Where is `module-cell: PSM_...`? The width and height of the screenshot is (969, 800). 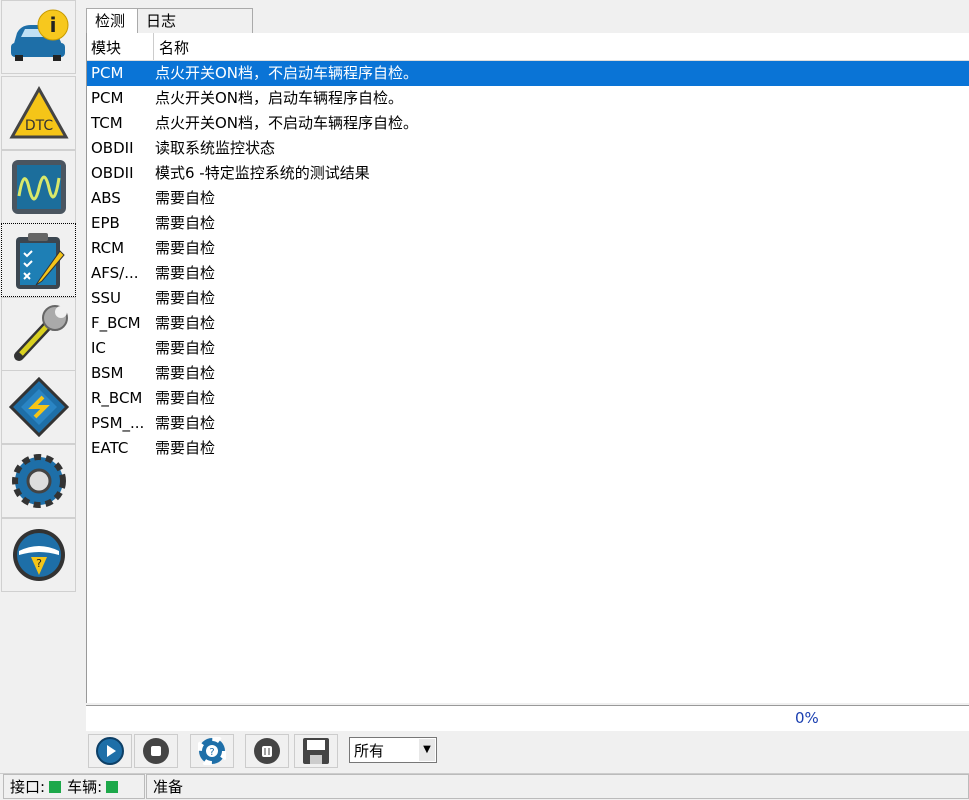 module-cell: PSM_... is located at coordinates (118, 423).